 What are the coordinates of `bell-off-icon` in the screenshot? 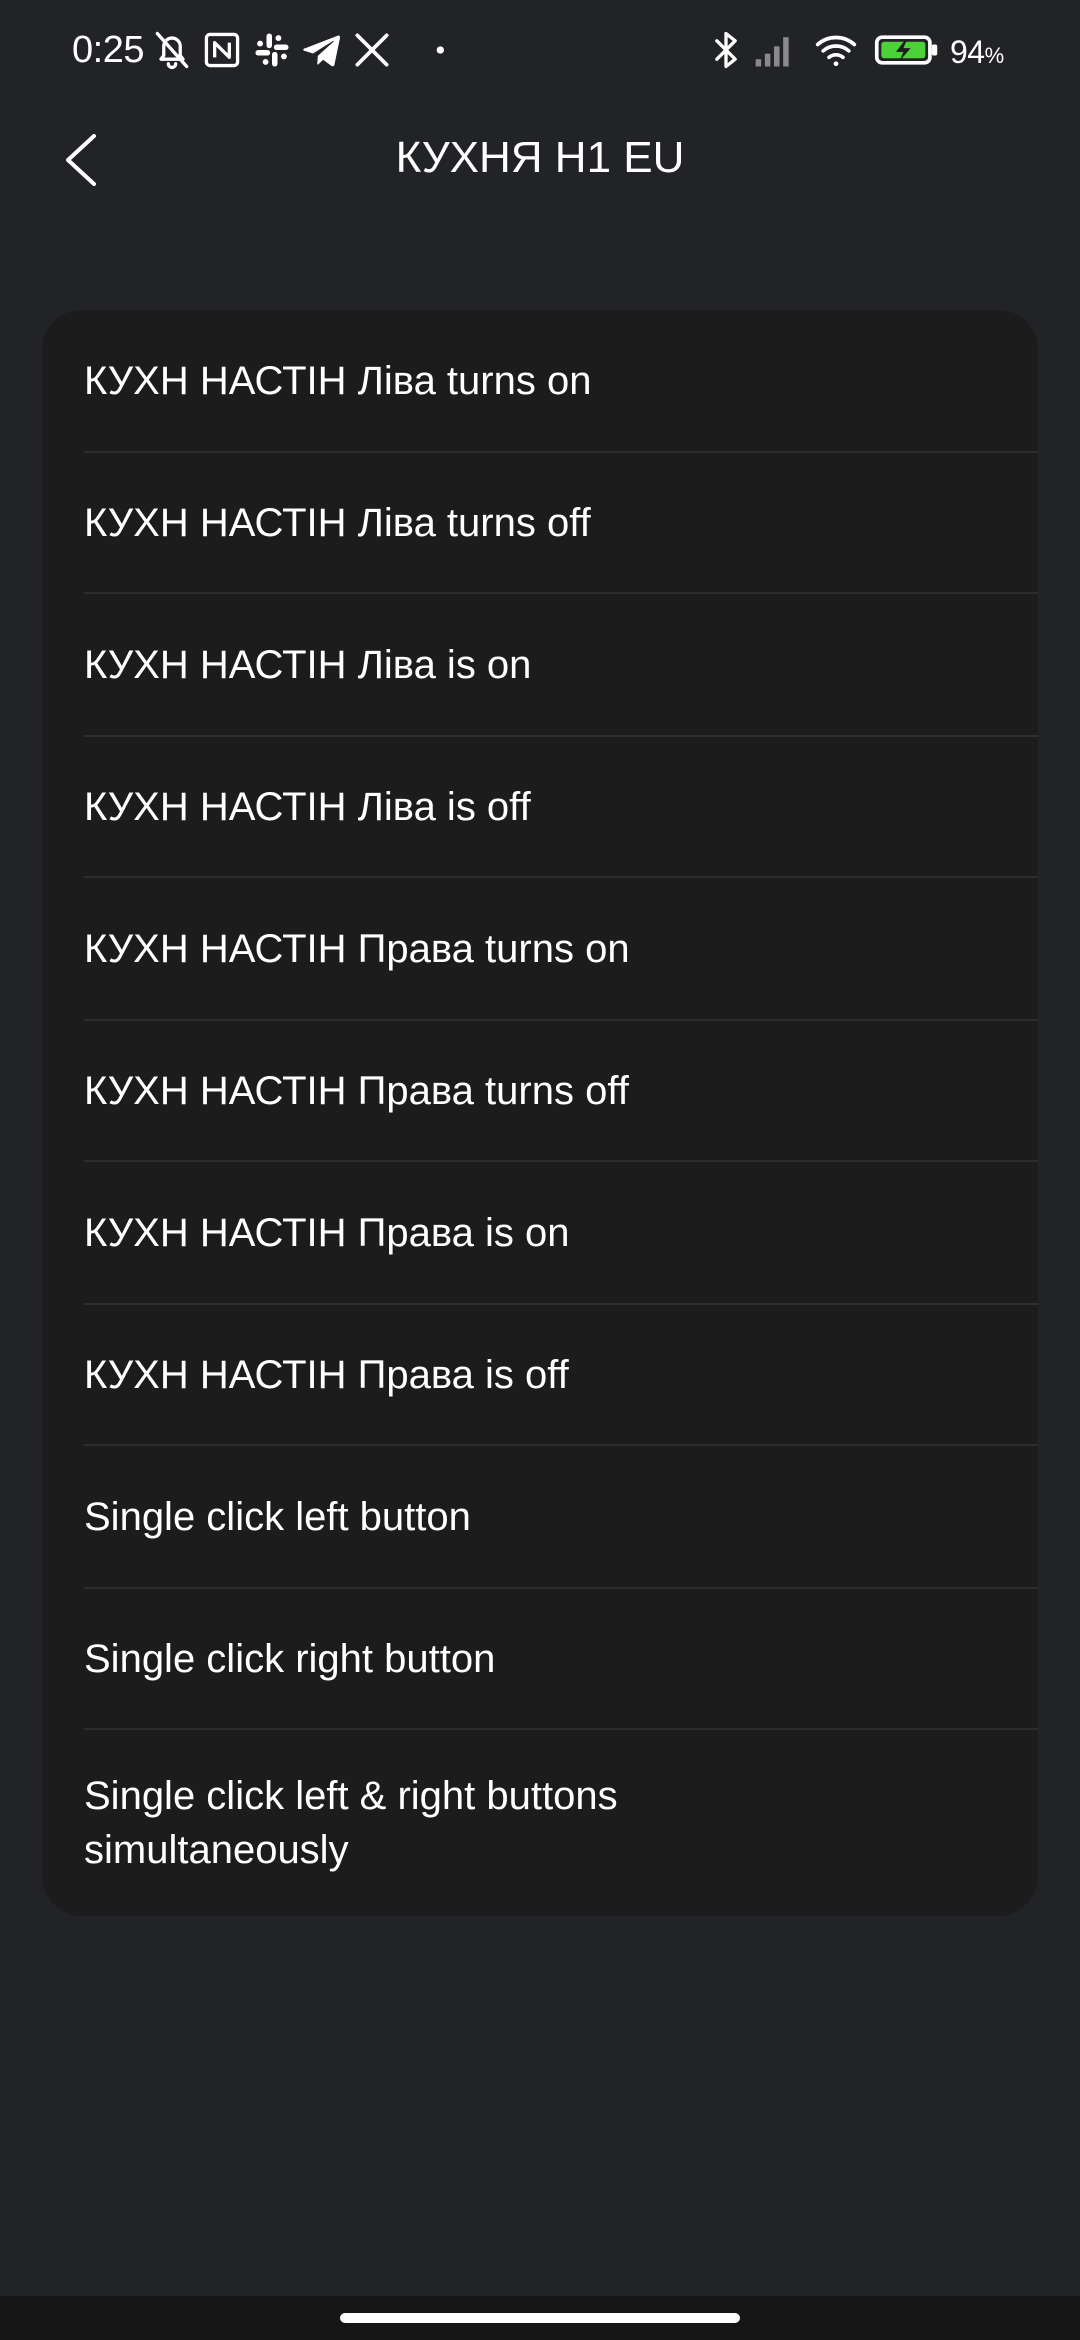 It's located at (172, 50).